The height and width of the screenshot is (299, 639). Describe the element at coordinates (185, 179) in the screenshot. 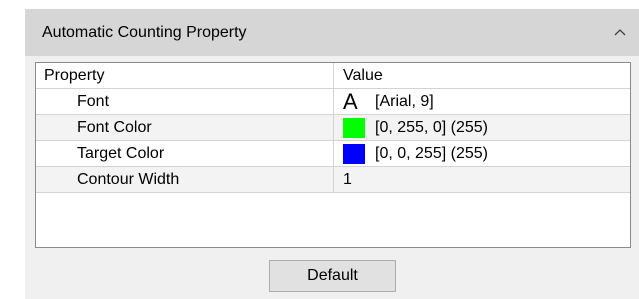

I see `property-name-contour-width: Contour Width` at that location.